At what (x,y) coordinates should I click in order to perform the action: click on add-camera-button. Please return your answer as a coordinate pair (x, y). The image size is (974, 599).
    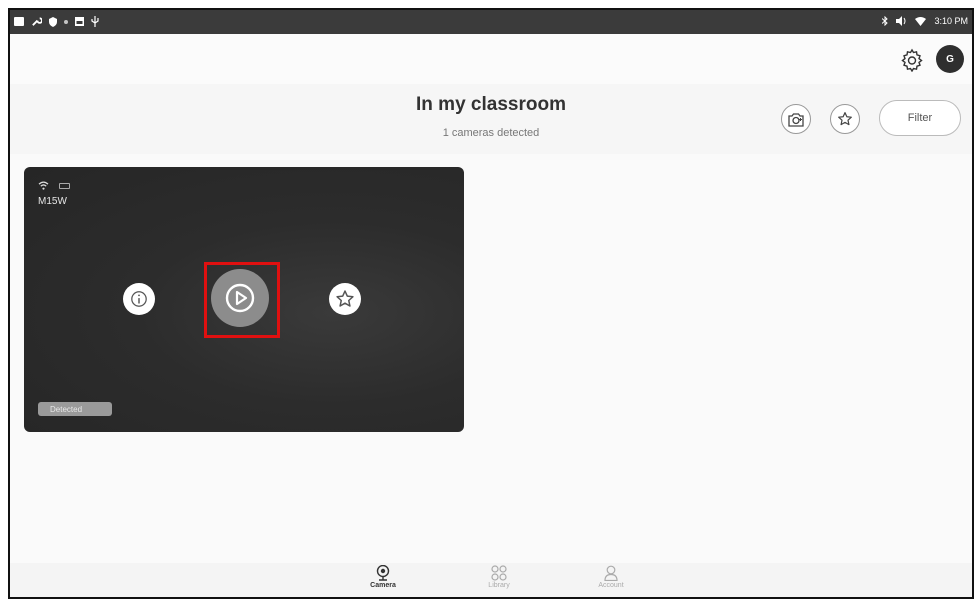
    Looking at the image, I should click on (796, 119).